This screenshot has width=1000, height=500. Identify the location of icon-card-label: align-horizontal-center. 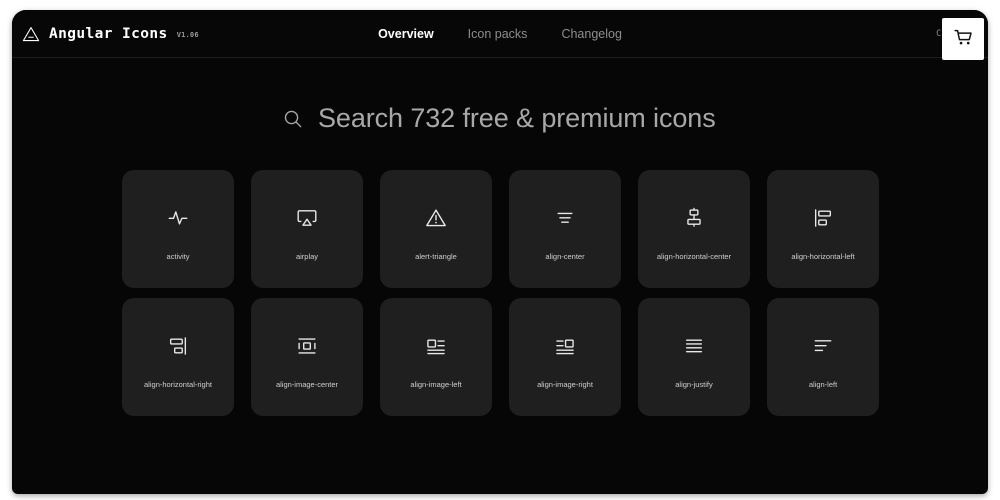
(694, 256).